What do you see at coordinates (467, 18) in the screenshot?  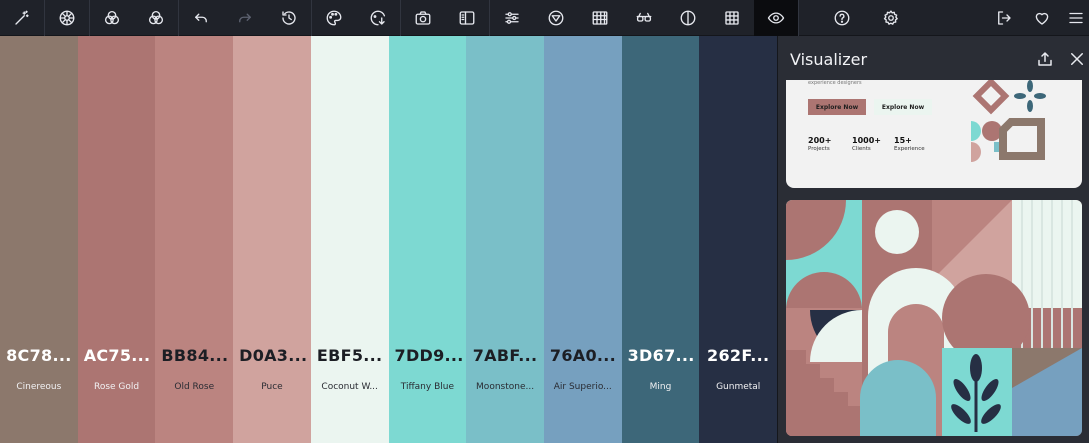 I see `sidebar-panel-icon` at bounding box center [467, 18].